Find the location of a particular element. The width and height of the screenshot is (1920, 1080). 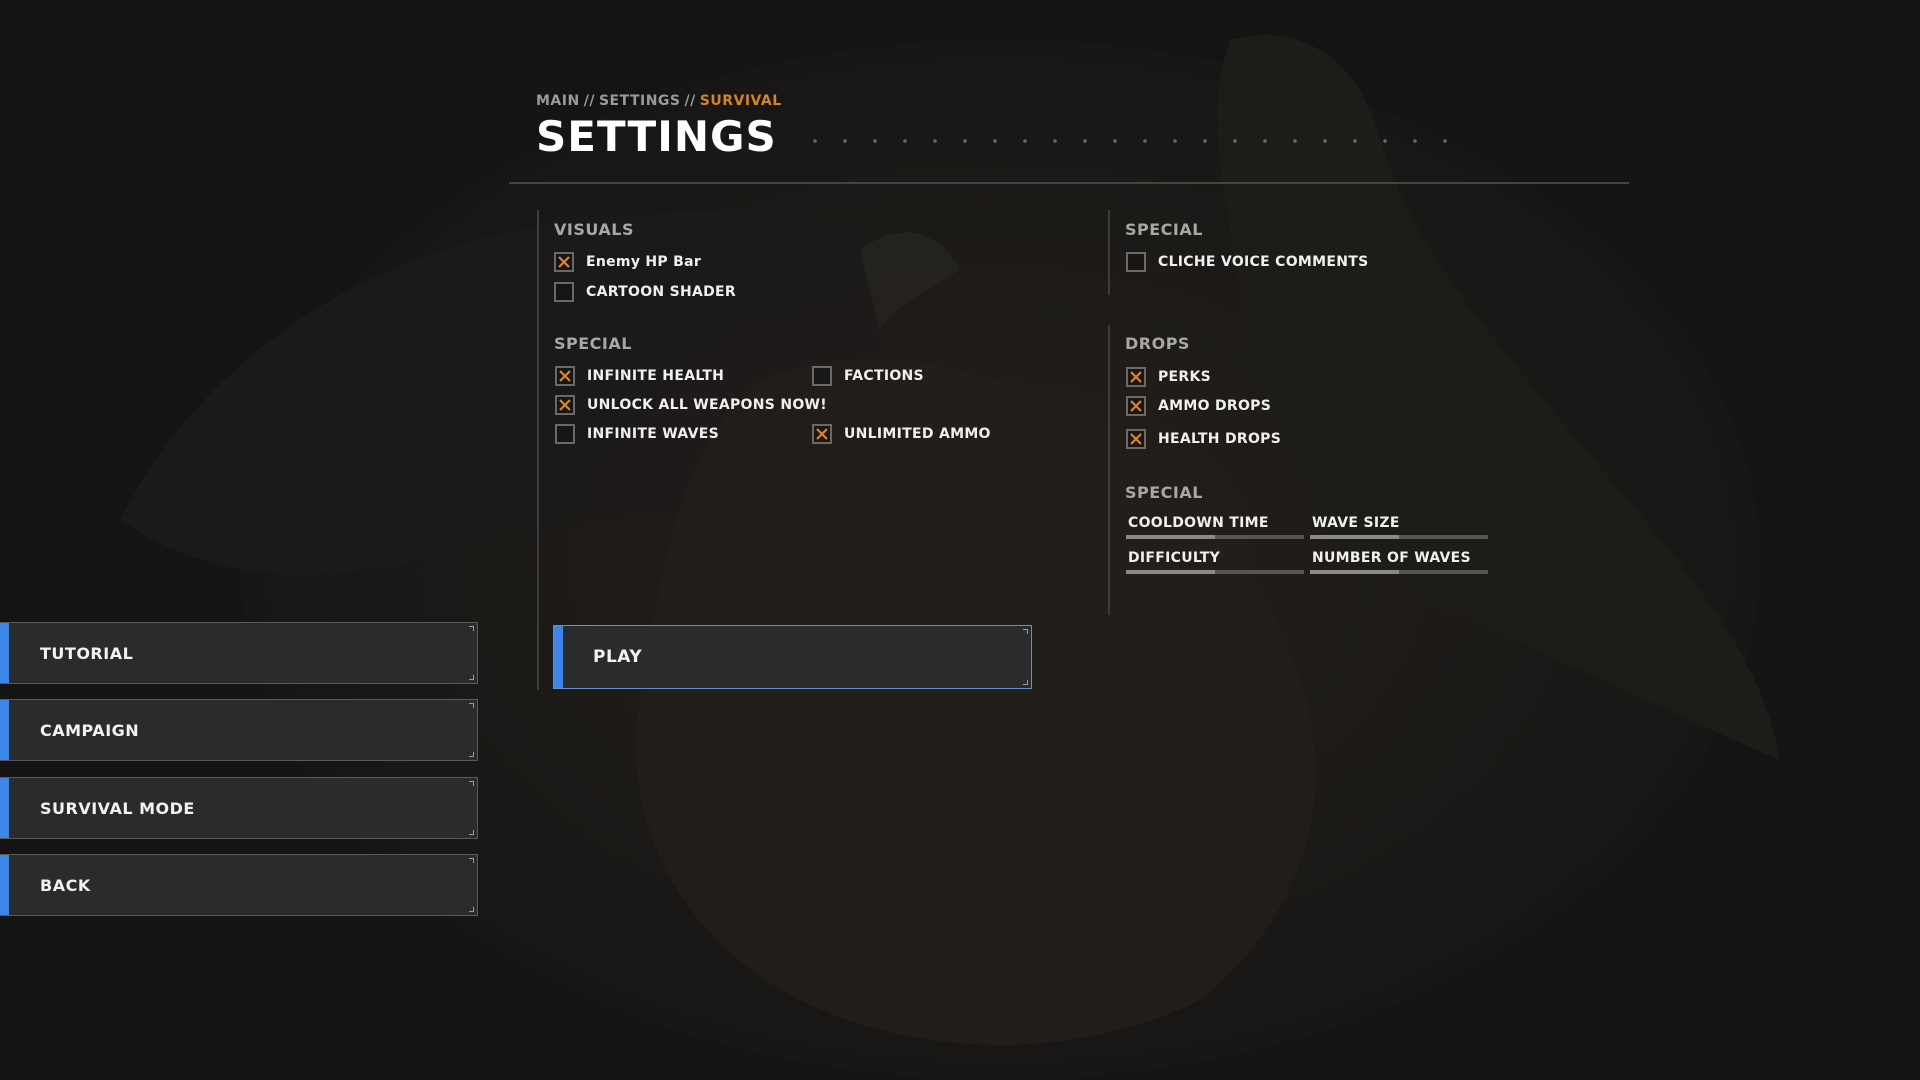

play-button: PLAY is located at coordinates (792, 657).